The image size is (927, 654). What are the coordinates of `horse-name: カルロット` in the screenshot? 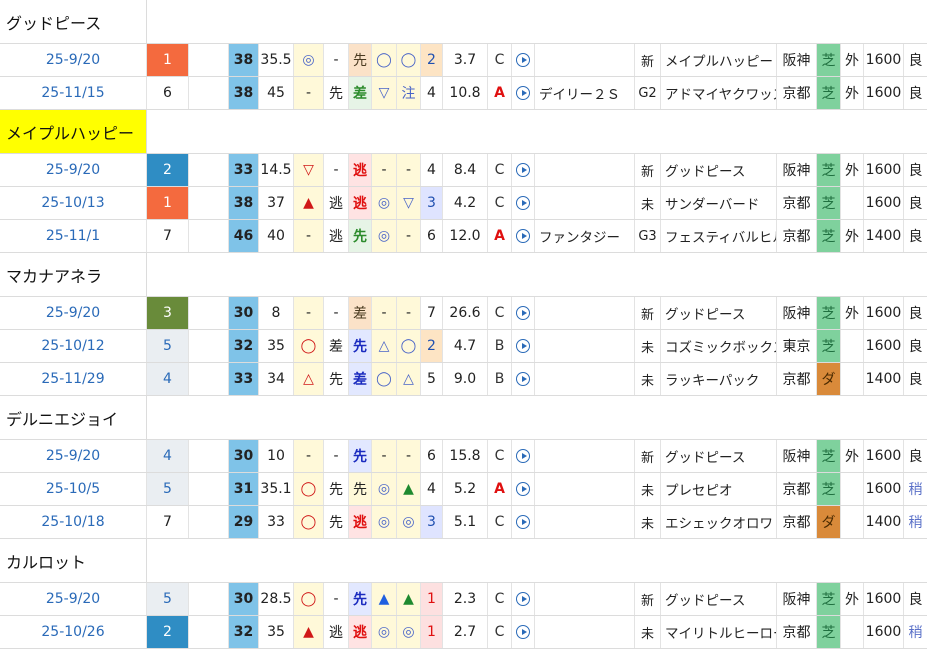 It's located at (73, 560).